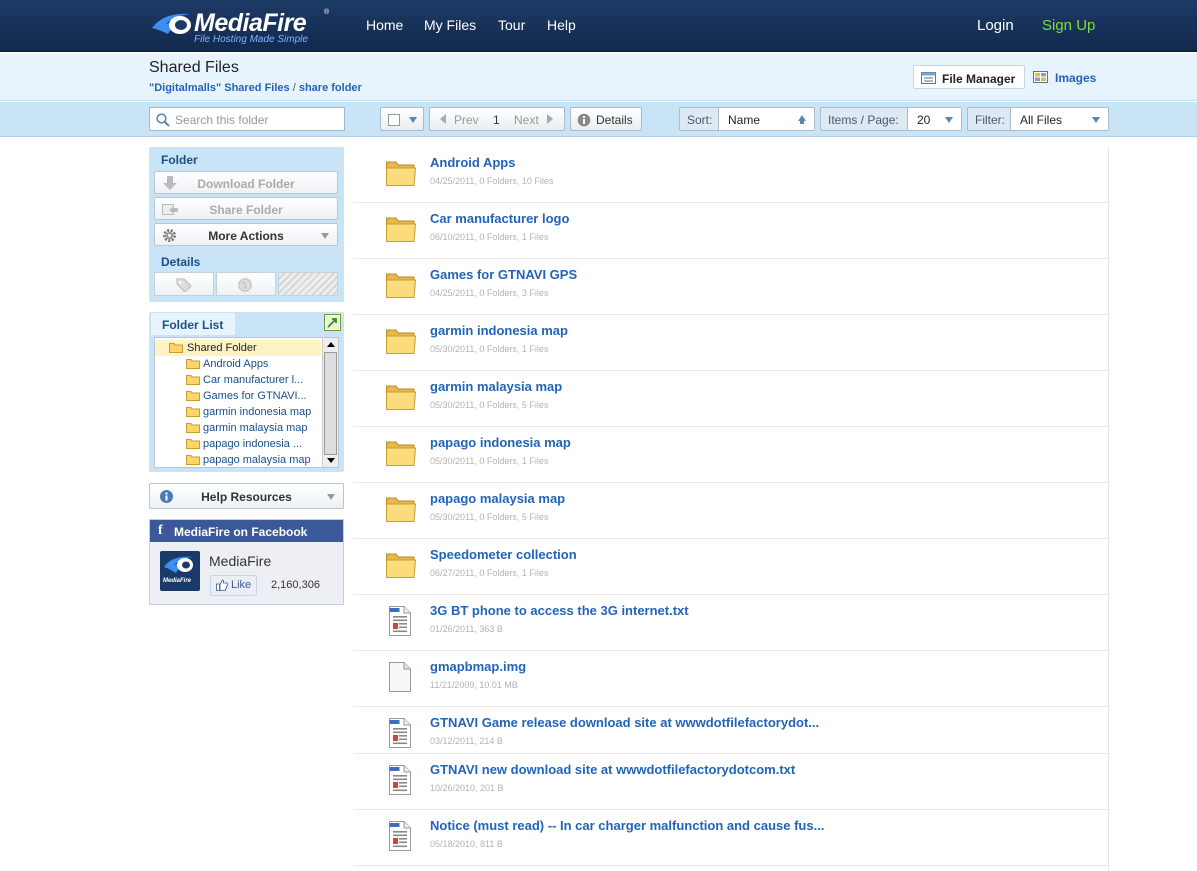  Describe the element at coordinates (246, 208) in the screenshot. I see `share-folder-button: Share Folder` at that location.